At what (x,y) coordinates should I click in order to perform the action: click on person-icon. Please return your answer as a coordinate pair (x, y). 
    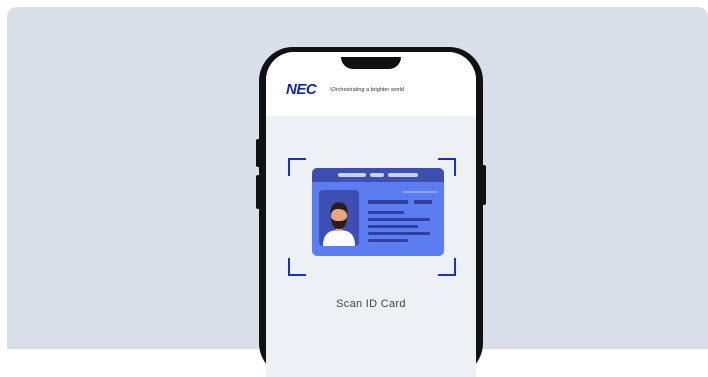
    Looking at the image, I should click on (339, 224).